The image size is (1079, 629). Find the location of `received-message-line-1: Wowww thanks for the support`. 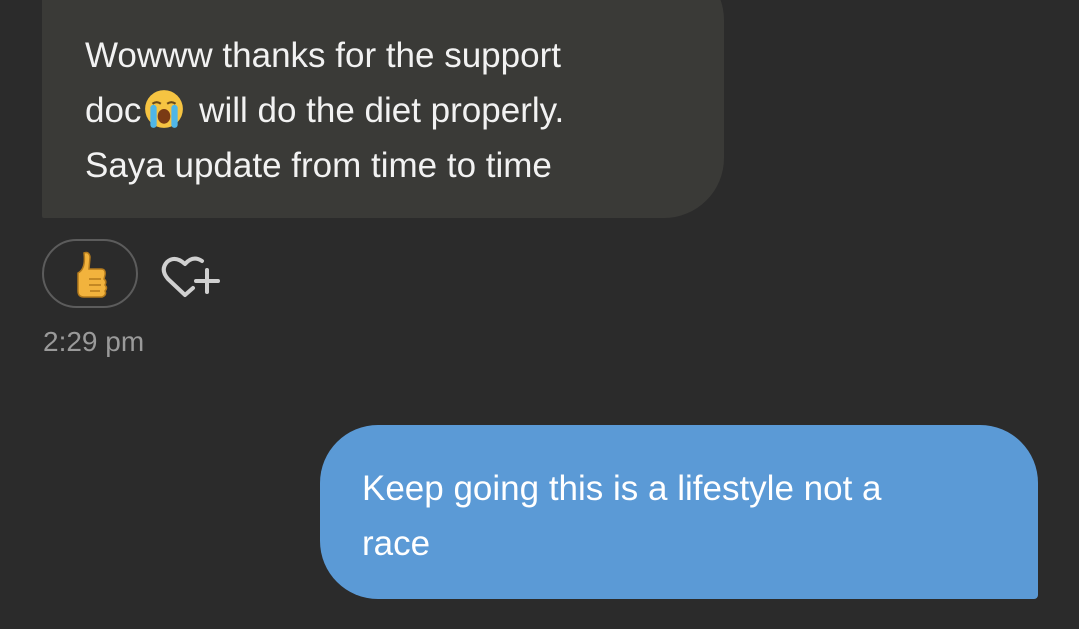

received-message-line-1: Wowww thanks for the support is located at coordinates (323, 55).